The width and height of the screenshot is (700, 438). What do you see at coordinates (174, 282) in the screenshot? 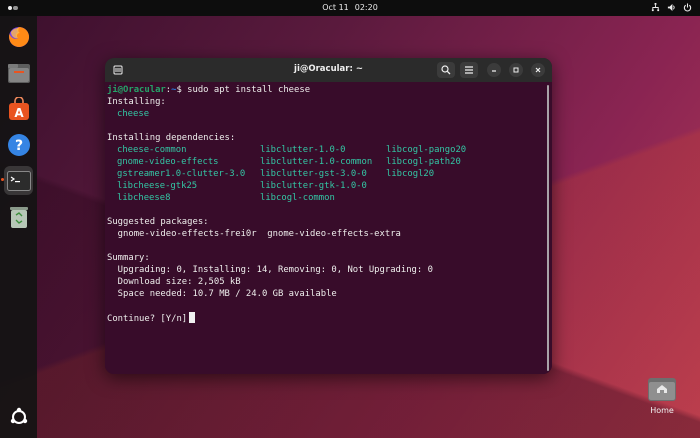
I see `summary-download: Download size: 2,505 kB` at bounding box center [174, 282].